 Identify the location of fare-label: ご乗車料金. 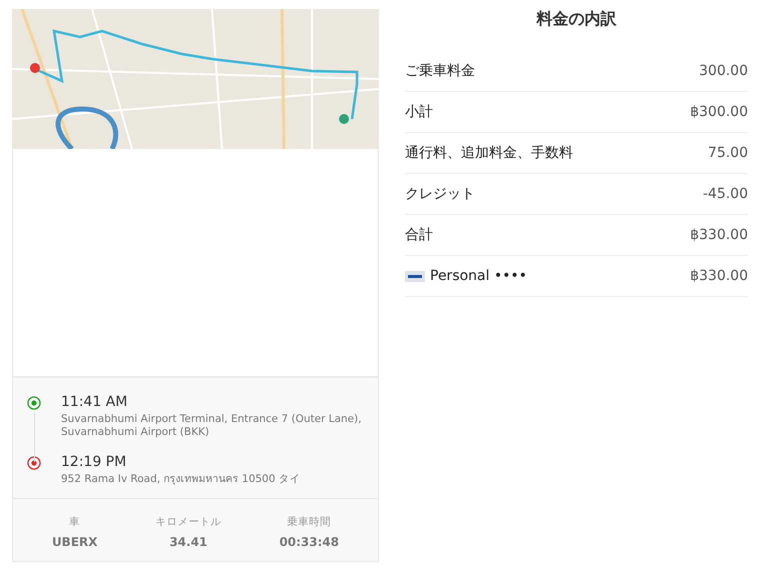
(440, 71).